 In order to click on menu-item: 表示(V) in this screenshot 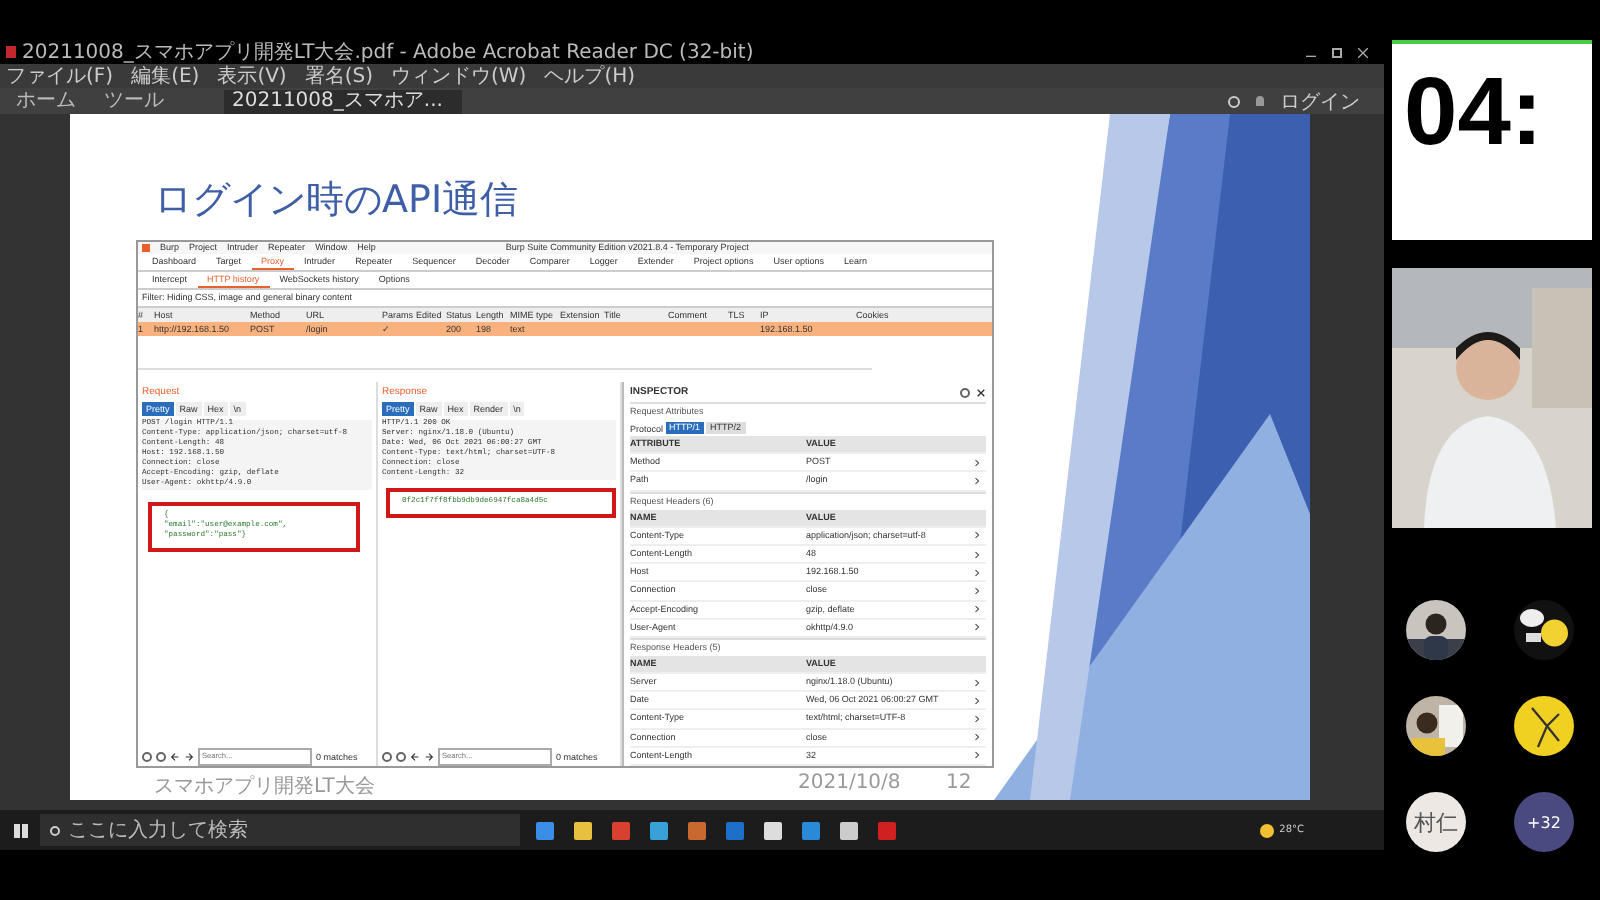, I will do `click(252, 76)`.